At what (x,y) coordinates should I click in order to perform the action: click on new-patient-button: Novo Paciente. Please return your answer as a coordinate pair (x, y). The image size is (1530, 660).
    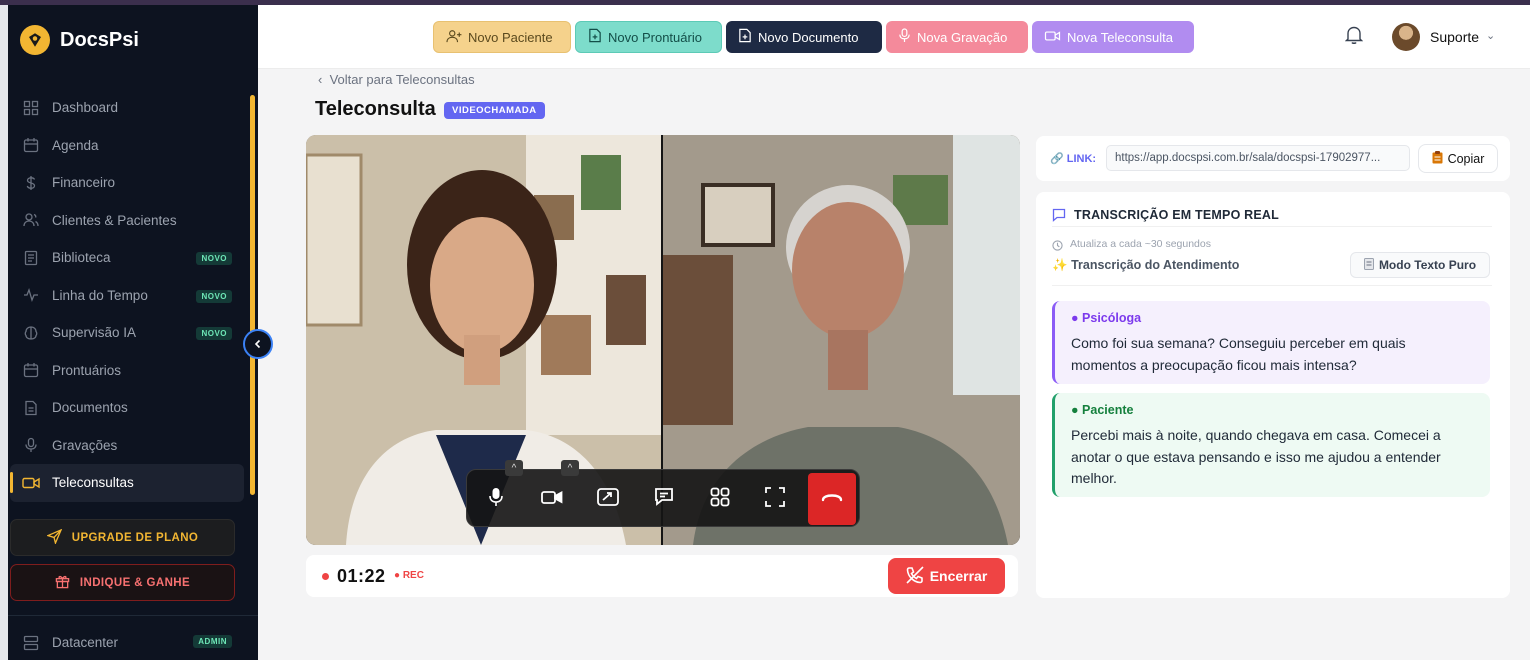
    Looking at the image, I should click on (502, 37).